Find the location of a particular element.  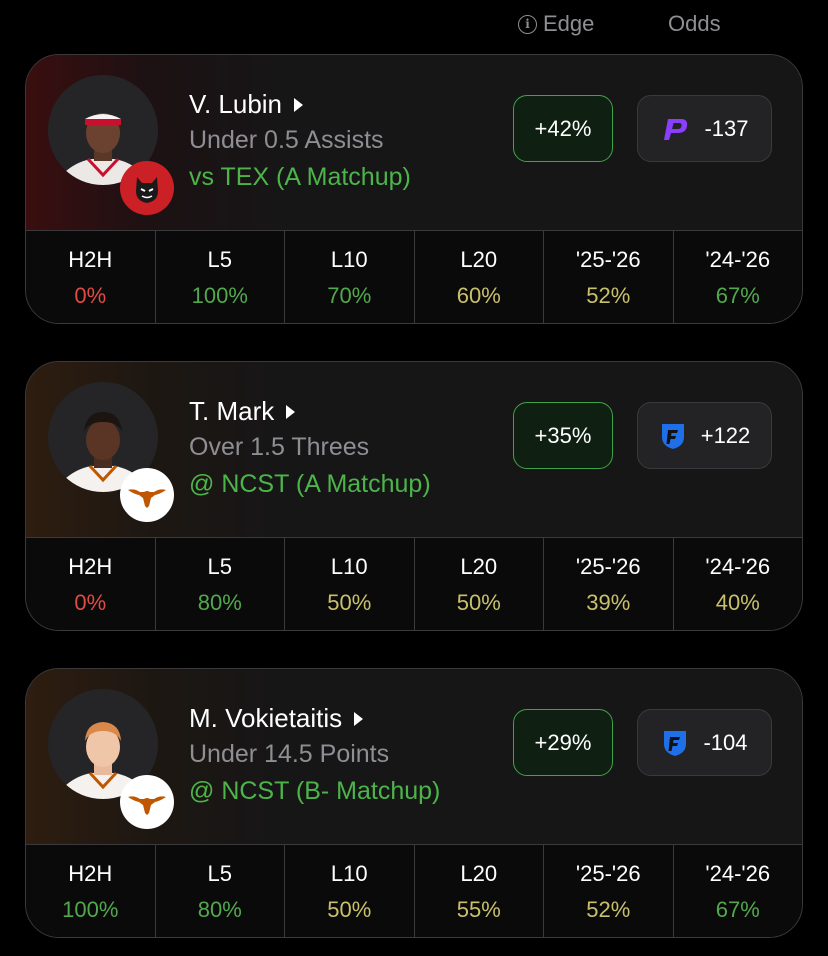

info-icon: i is located at coordinates (527, 24).